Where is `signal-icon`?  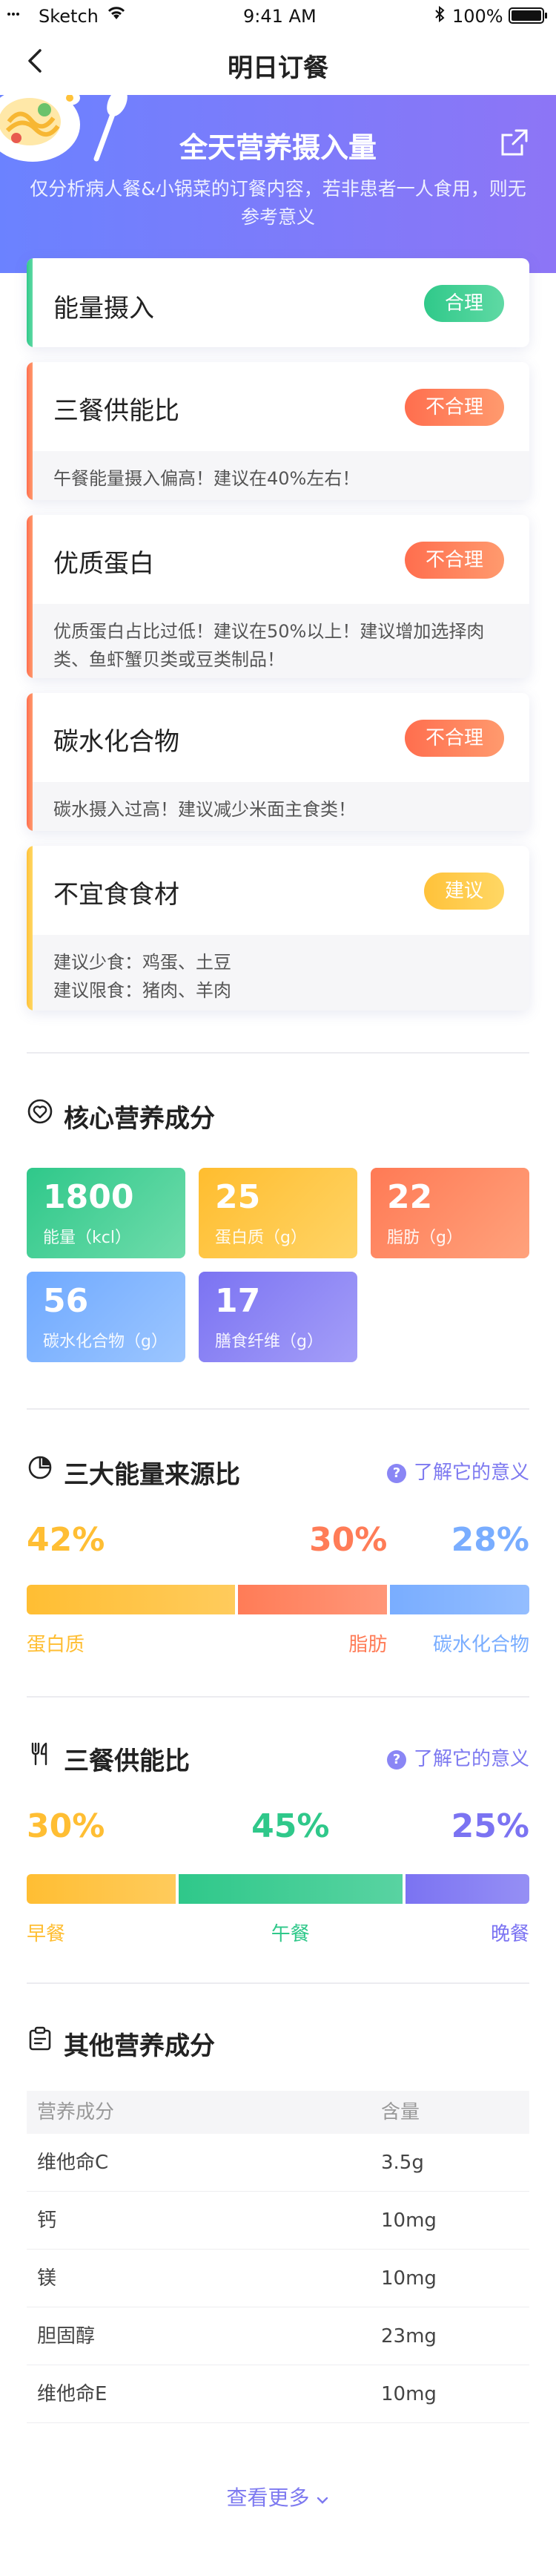 signal-icon is located at coordinates (13, 15).